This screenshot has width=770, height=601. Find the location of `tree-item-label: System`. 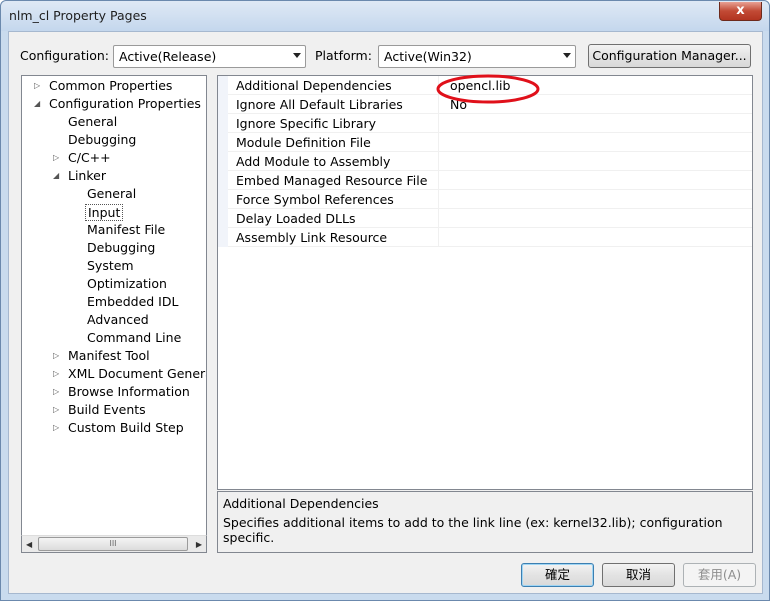

tree-item-label: System is located at coordinates (110, 265).